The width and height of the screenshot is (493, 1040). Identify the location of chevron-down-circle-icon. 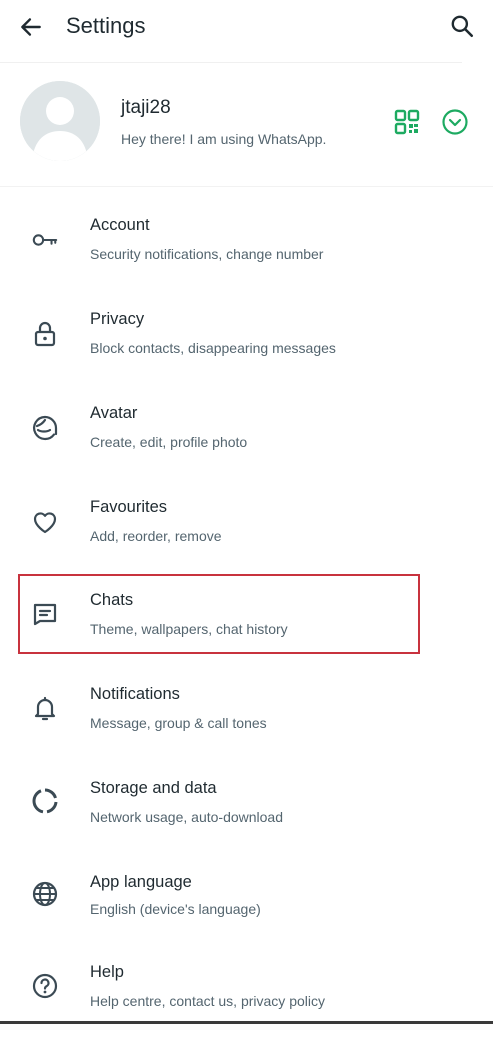
(455, 122).